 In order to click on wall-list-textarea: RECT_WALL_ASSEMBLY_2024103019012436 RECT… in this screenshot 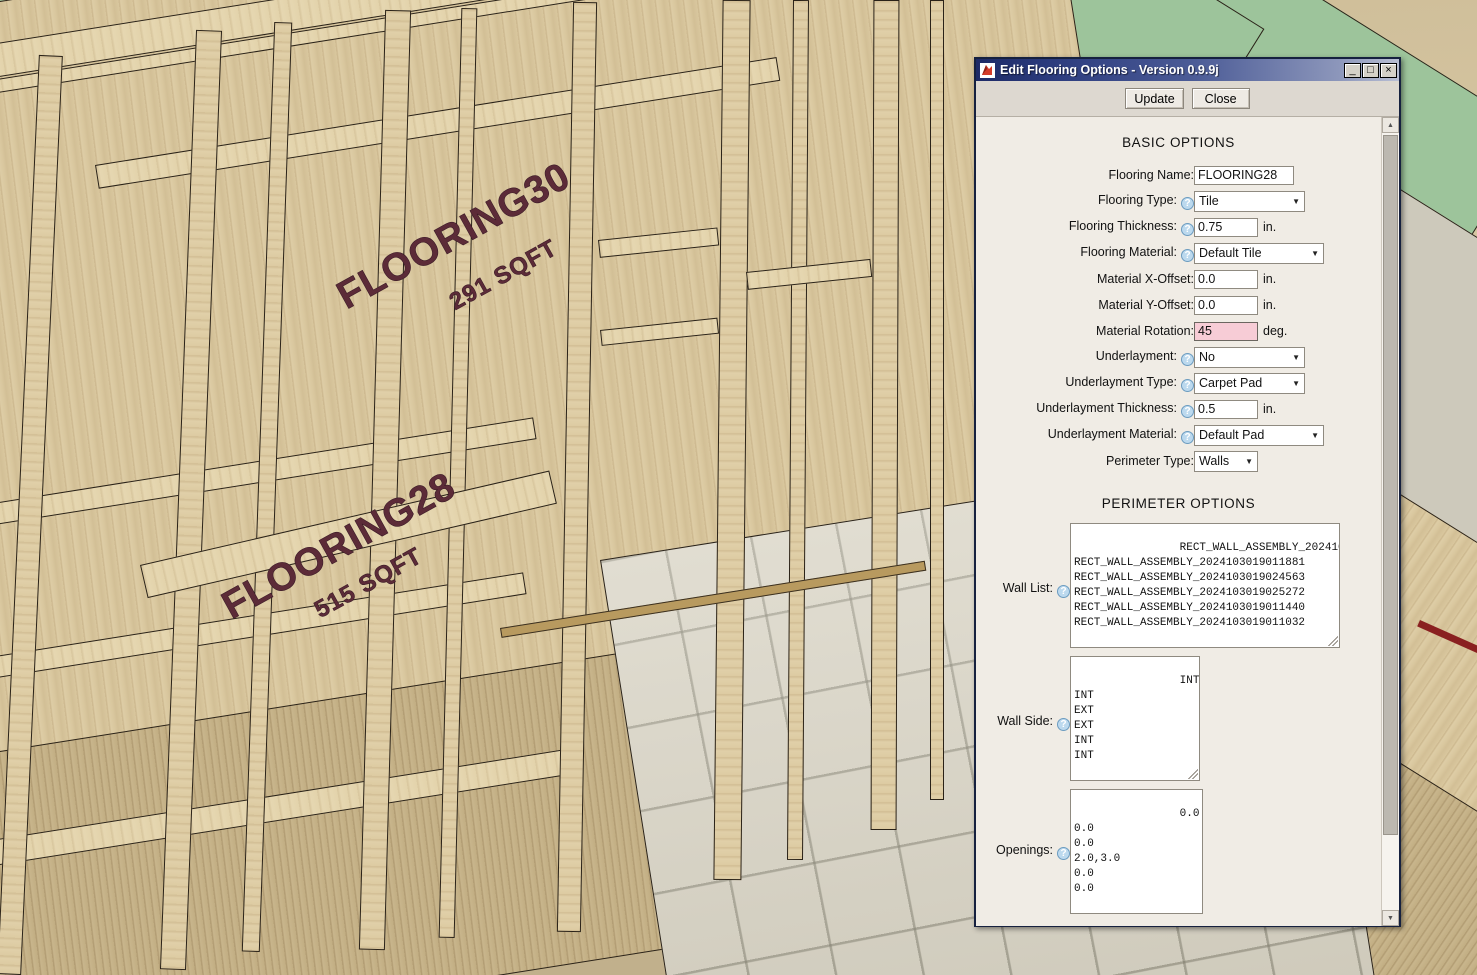, I will do `click(1205, 585)`.